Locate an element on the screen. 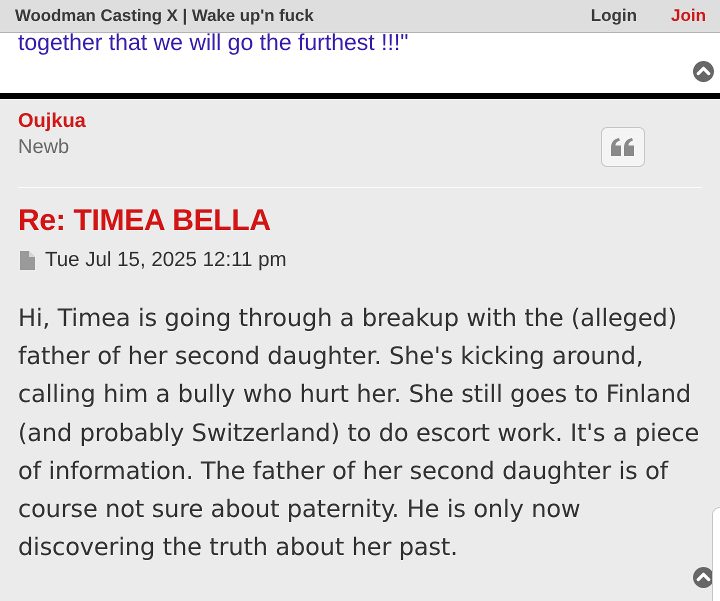 This screenshot has height=601, width=720. author-name: Oujkua is located at coordinates (52, 121).